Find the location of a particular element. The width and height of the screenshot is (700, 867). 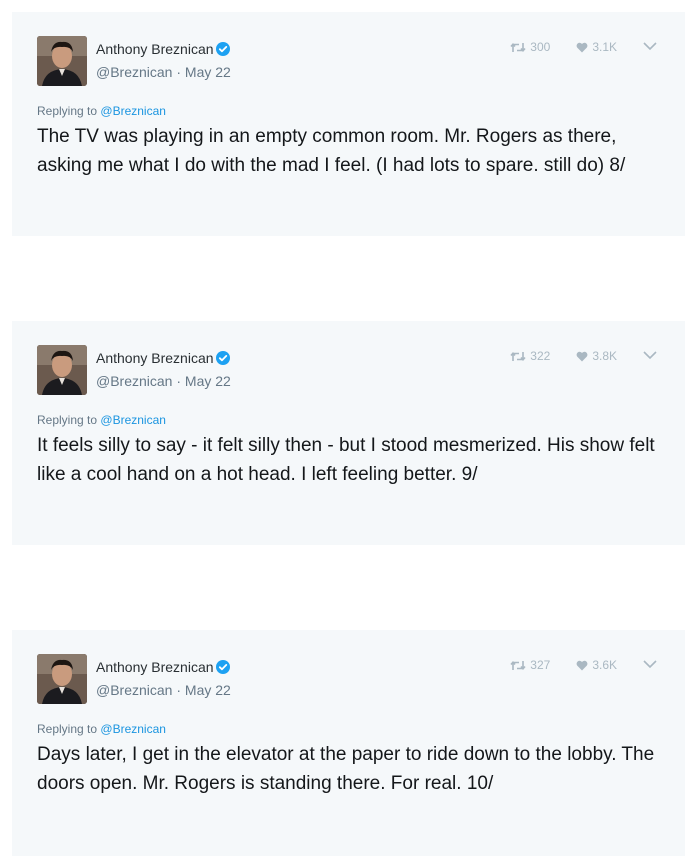

retweet-count: 300 is located at coordinates (530, 47).